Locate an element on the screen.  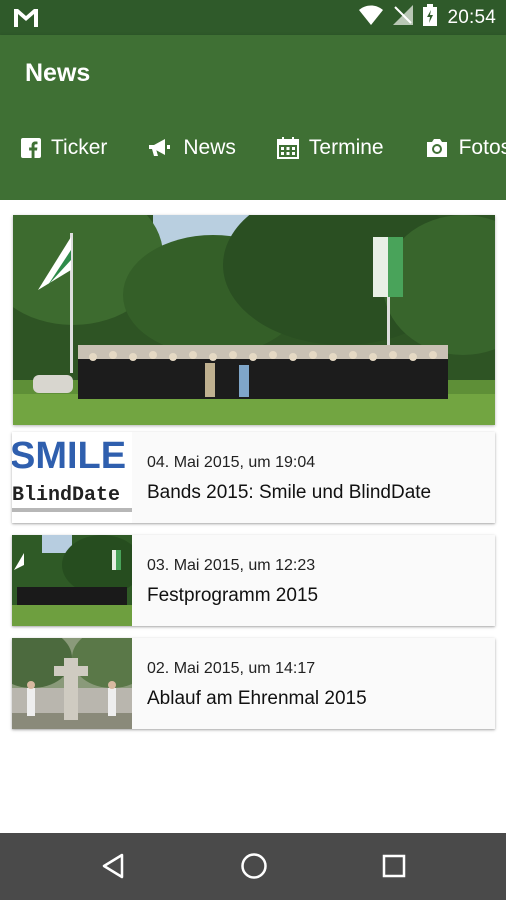
tab-fotos: Fotos is located at coordinates (465, 148).